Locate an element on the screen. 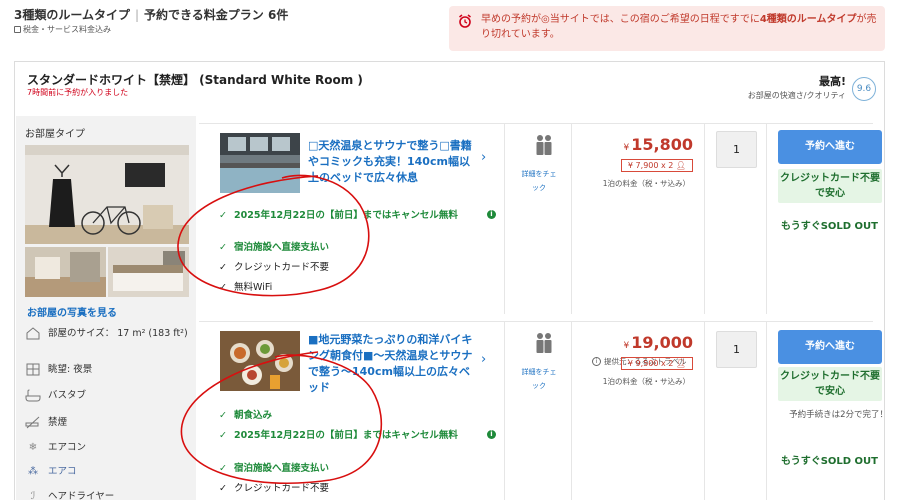  tax-note: 税金・サービス料金込み is located at coordinates (62, 29).